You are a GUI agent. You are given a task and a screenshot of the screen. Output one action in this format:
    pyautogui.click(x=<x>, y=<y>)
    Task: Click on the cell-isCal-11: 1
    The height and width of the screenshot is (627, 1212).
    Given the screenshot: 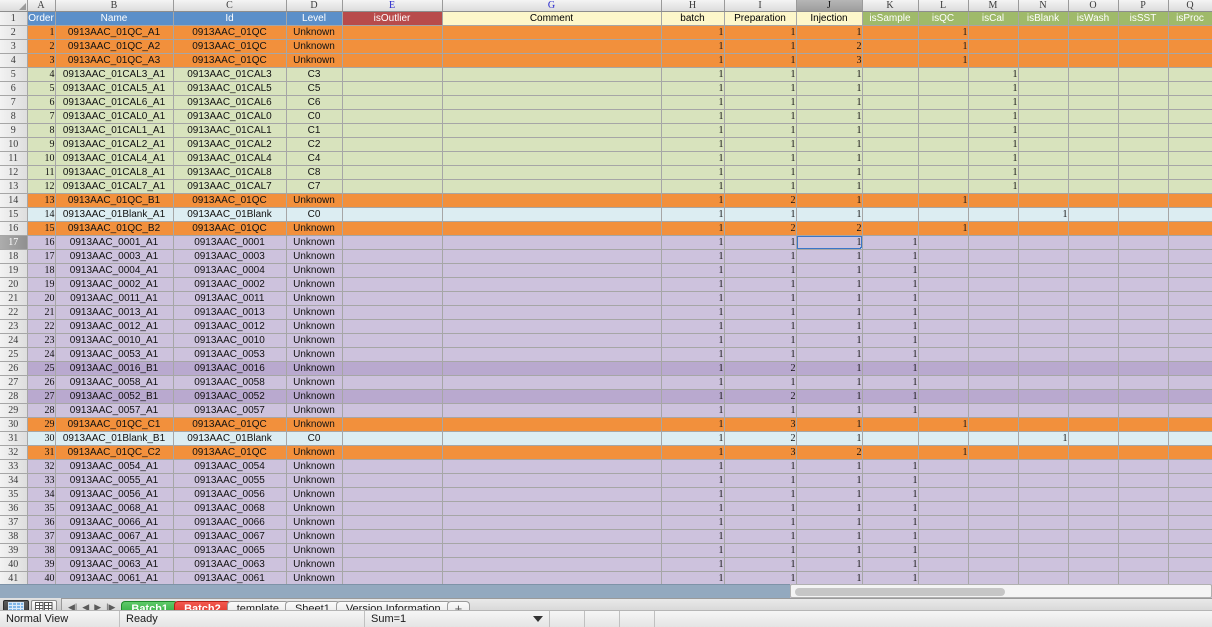 What is the action you would take?
    pyautogui.click(x=993, y=158)
    